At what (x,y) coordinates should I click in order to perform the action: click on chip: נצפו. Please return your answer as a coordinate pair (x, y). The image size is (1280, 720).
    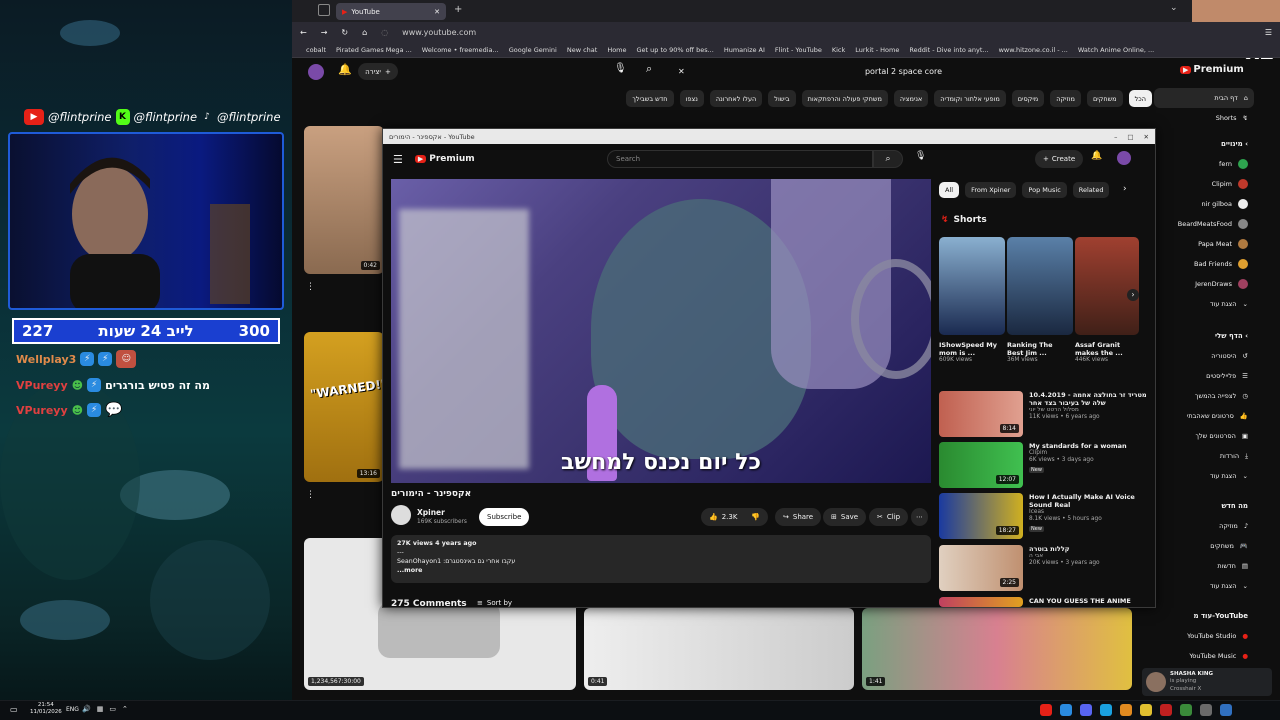
    Looking at the image, I should click on (691, 98).